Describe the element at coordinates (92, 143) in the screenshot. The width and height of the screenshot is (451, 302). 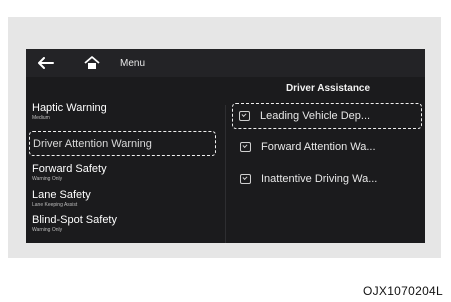
I see `item-label: Driver Attention Warning` at that location.